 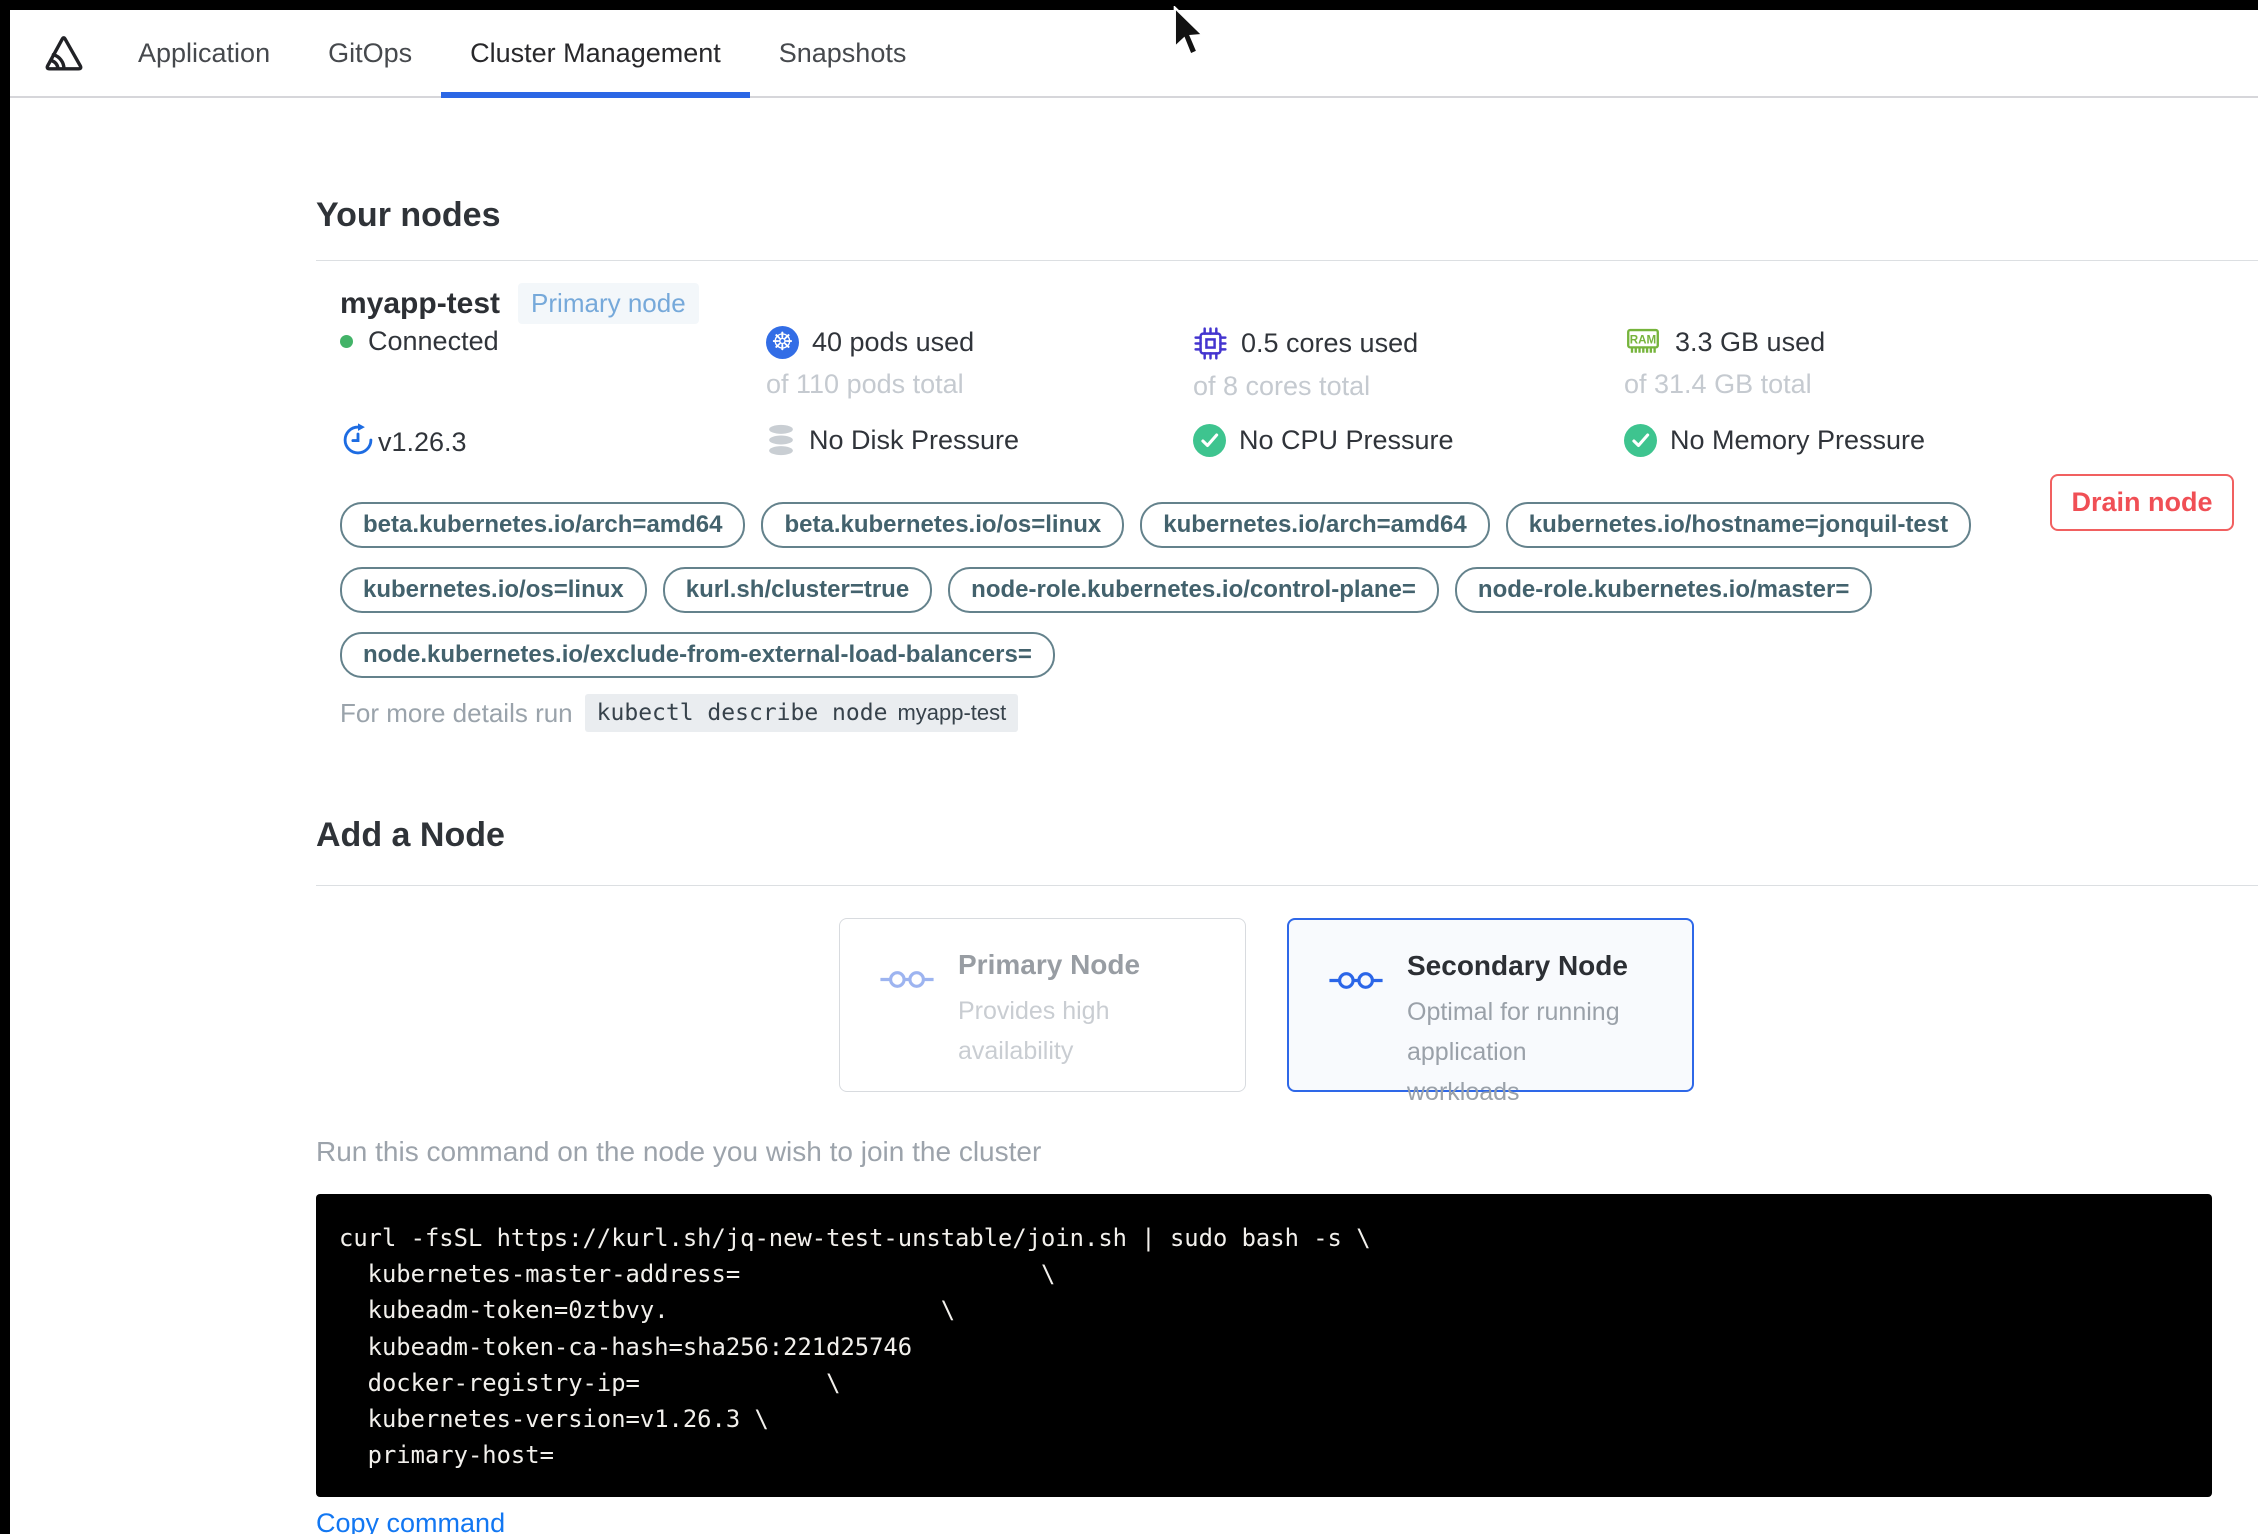 What do you see at coordinates (410, 1521) in the screenshot?
I see `copy-command-link: Copy command` at bounding box center [410, 1521].